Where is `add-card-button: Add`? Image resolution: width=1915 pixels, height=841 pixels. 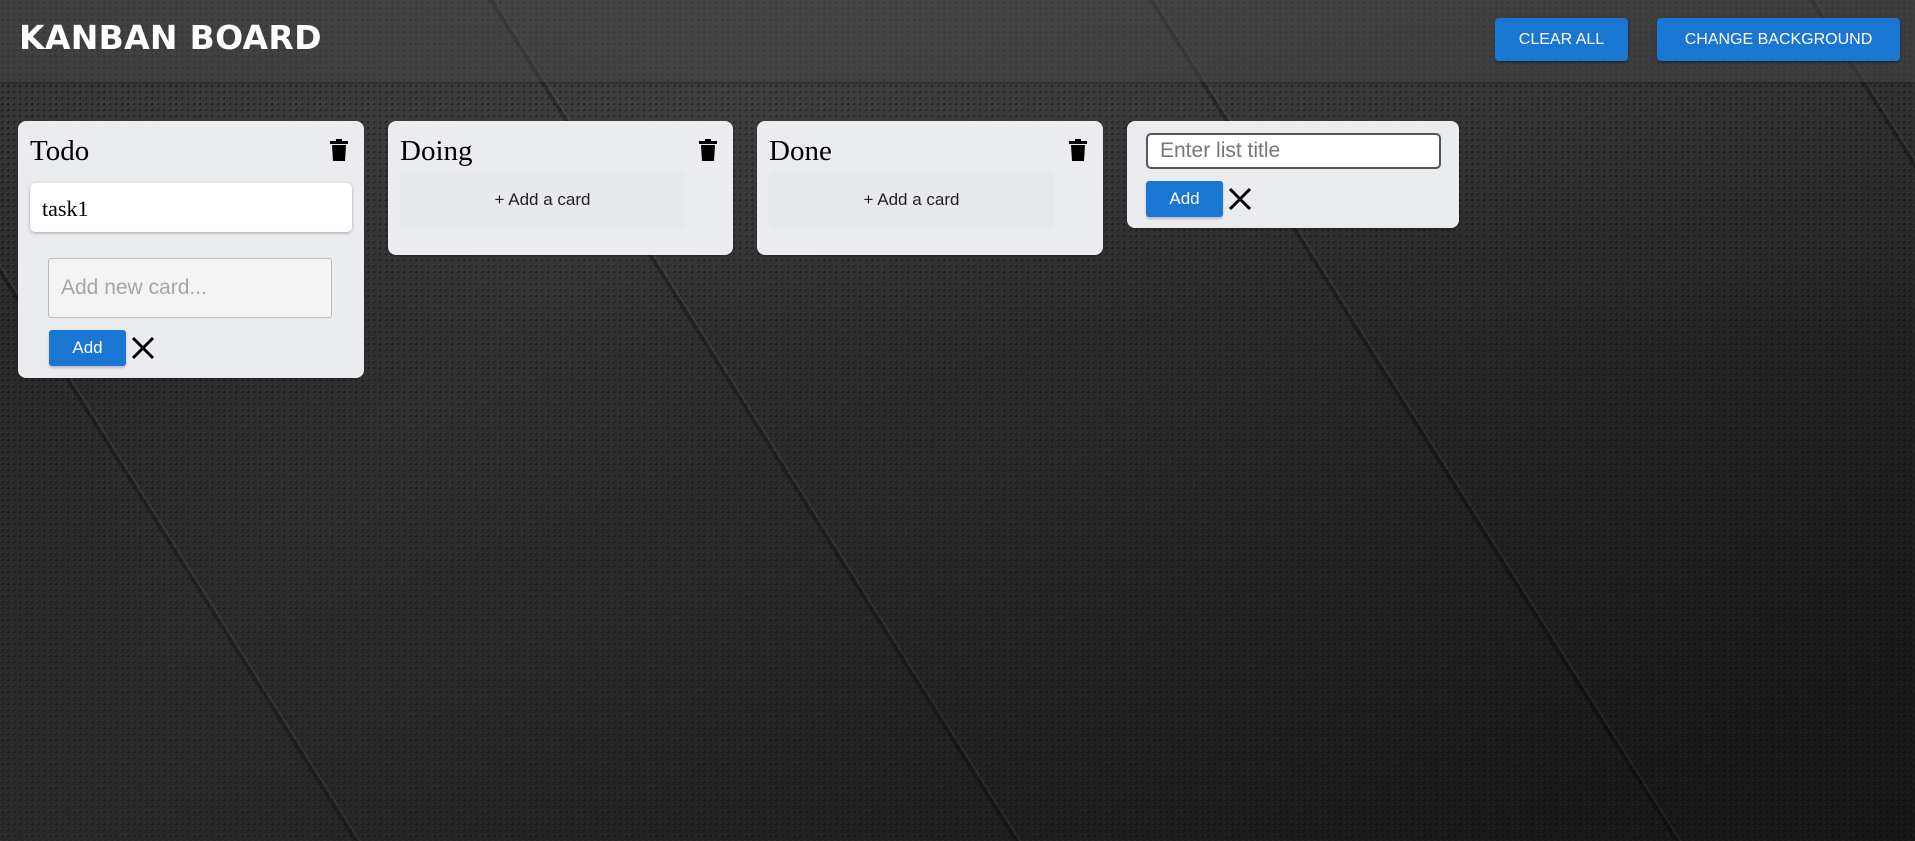
add-card-button: Add is located at coordinates (87, 348).